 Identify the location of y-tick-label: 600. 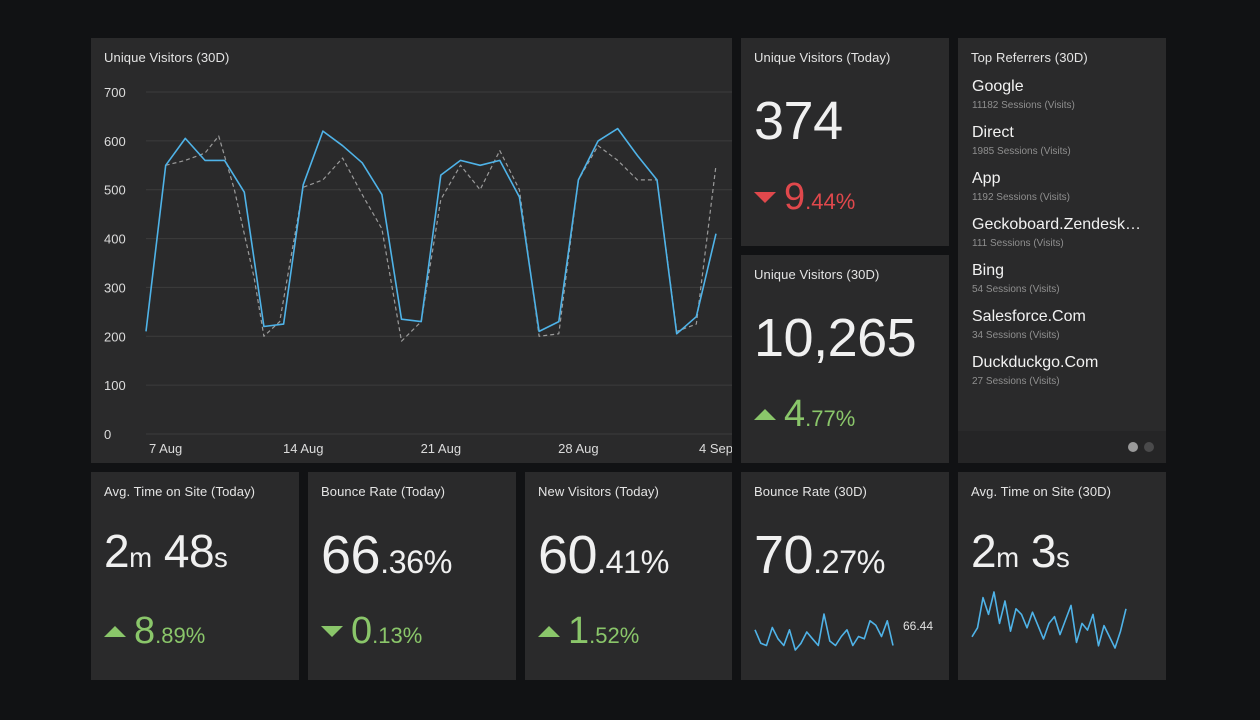
(115, 141).